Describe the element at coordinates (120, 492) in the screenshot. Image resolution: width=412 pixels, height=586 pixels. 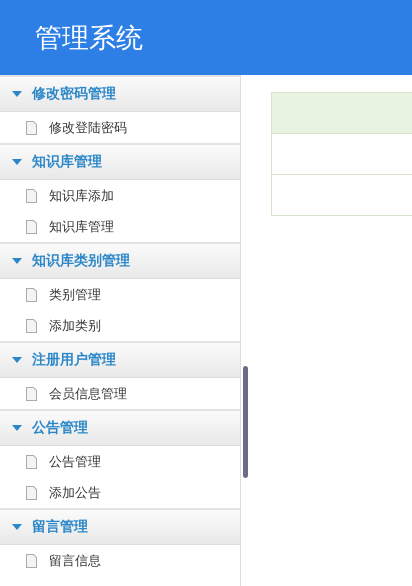
I see `menu-item: 添加公告` at that location.